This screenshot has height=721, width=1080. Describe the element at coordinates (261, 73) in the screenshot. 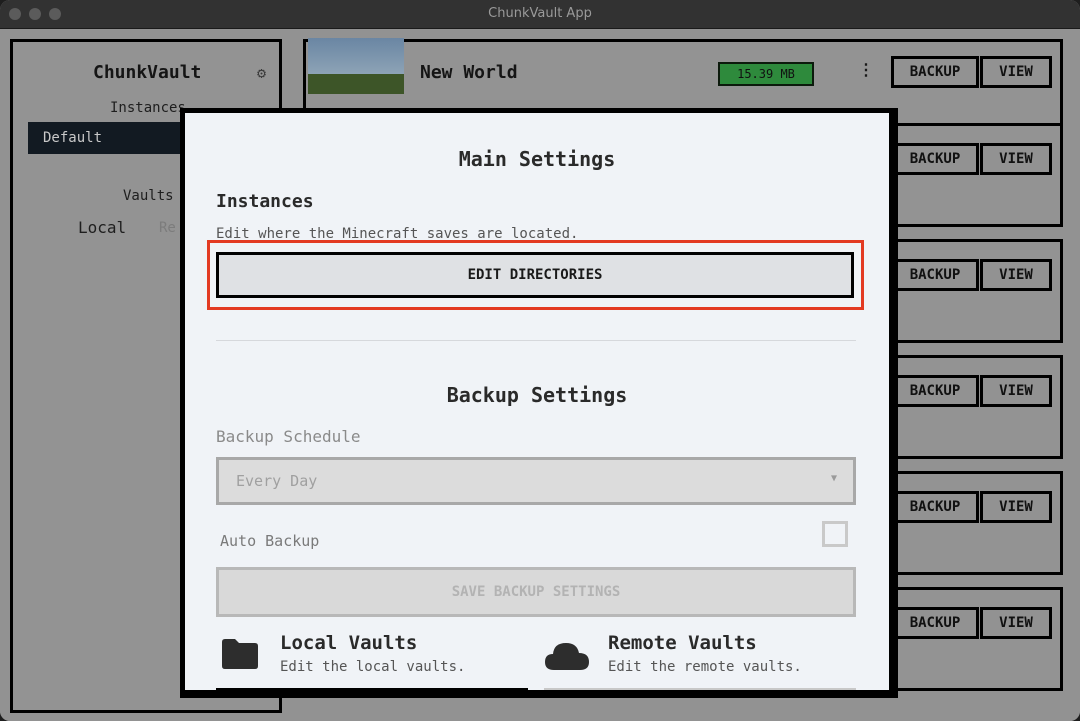

I see `gear-icon: ⚙` at that location.